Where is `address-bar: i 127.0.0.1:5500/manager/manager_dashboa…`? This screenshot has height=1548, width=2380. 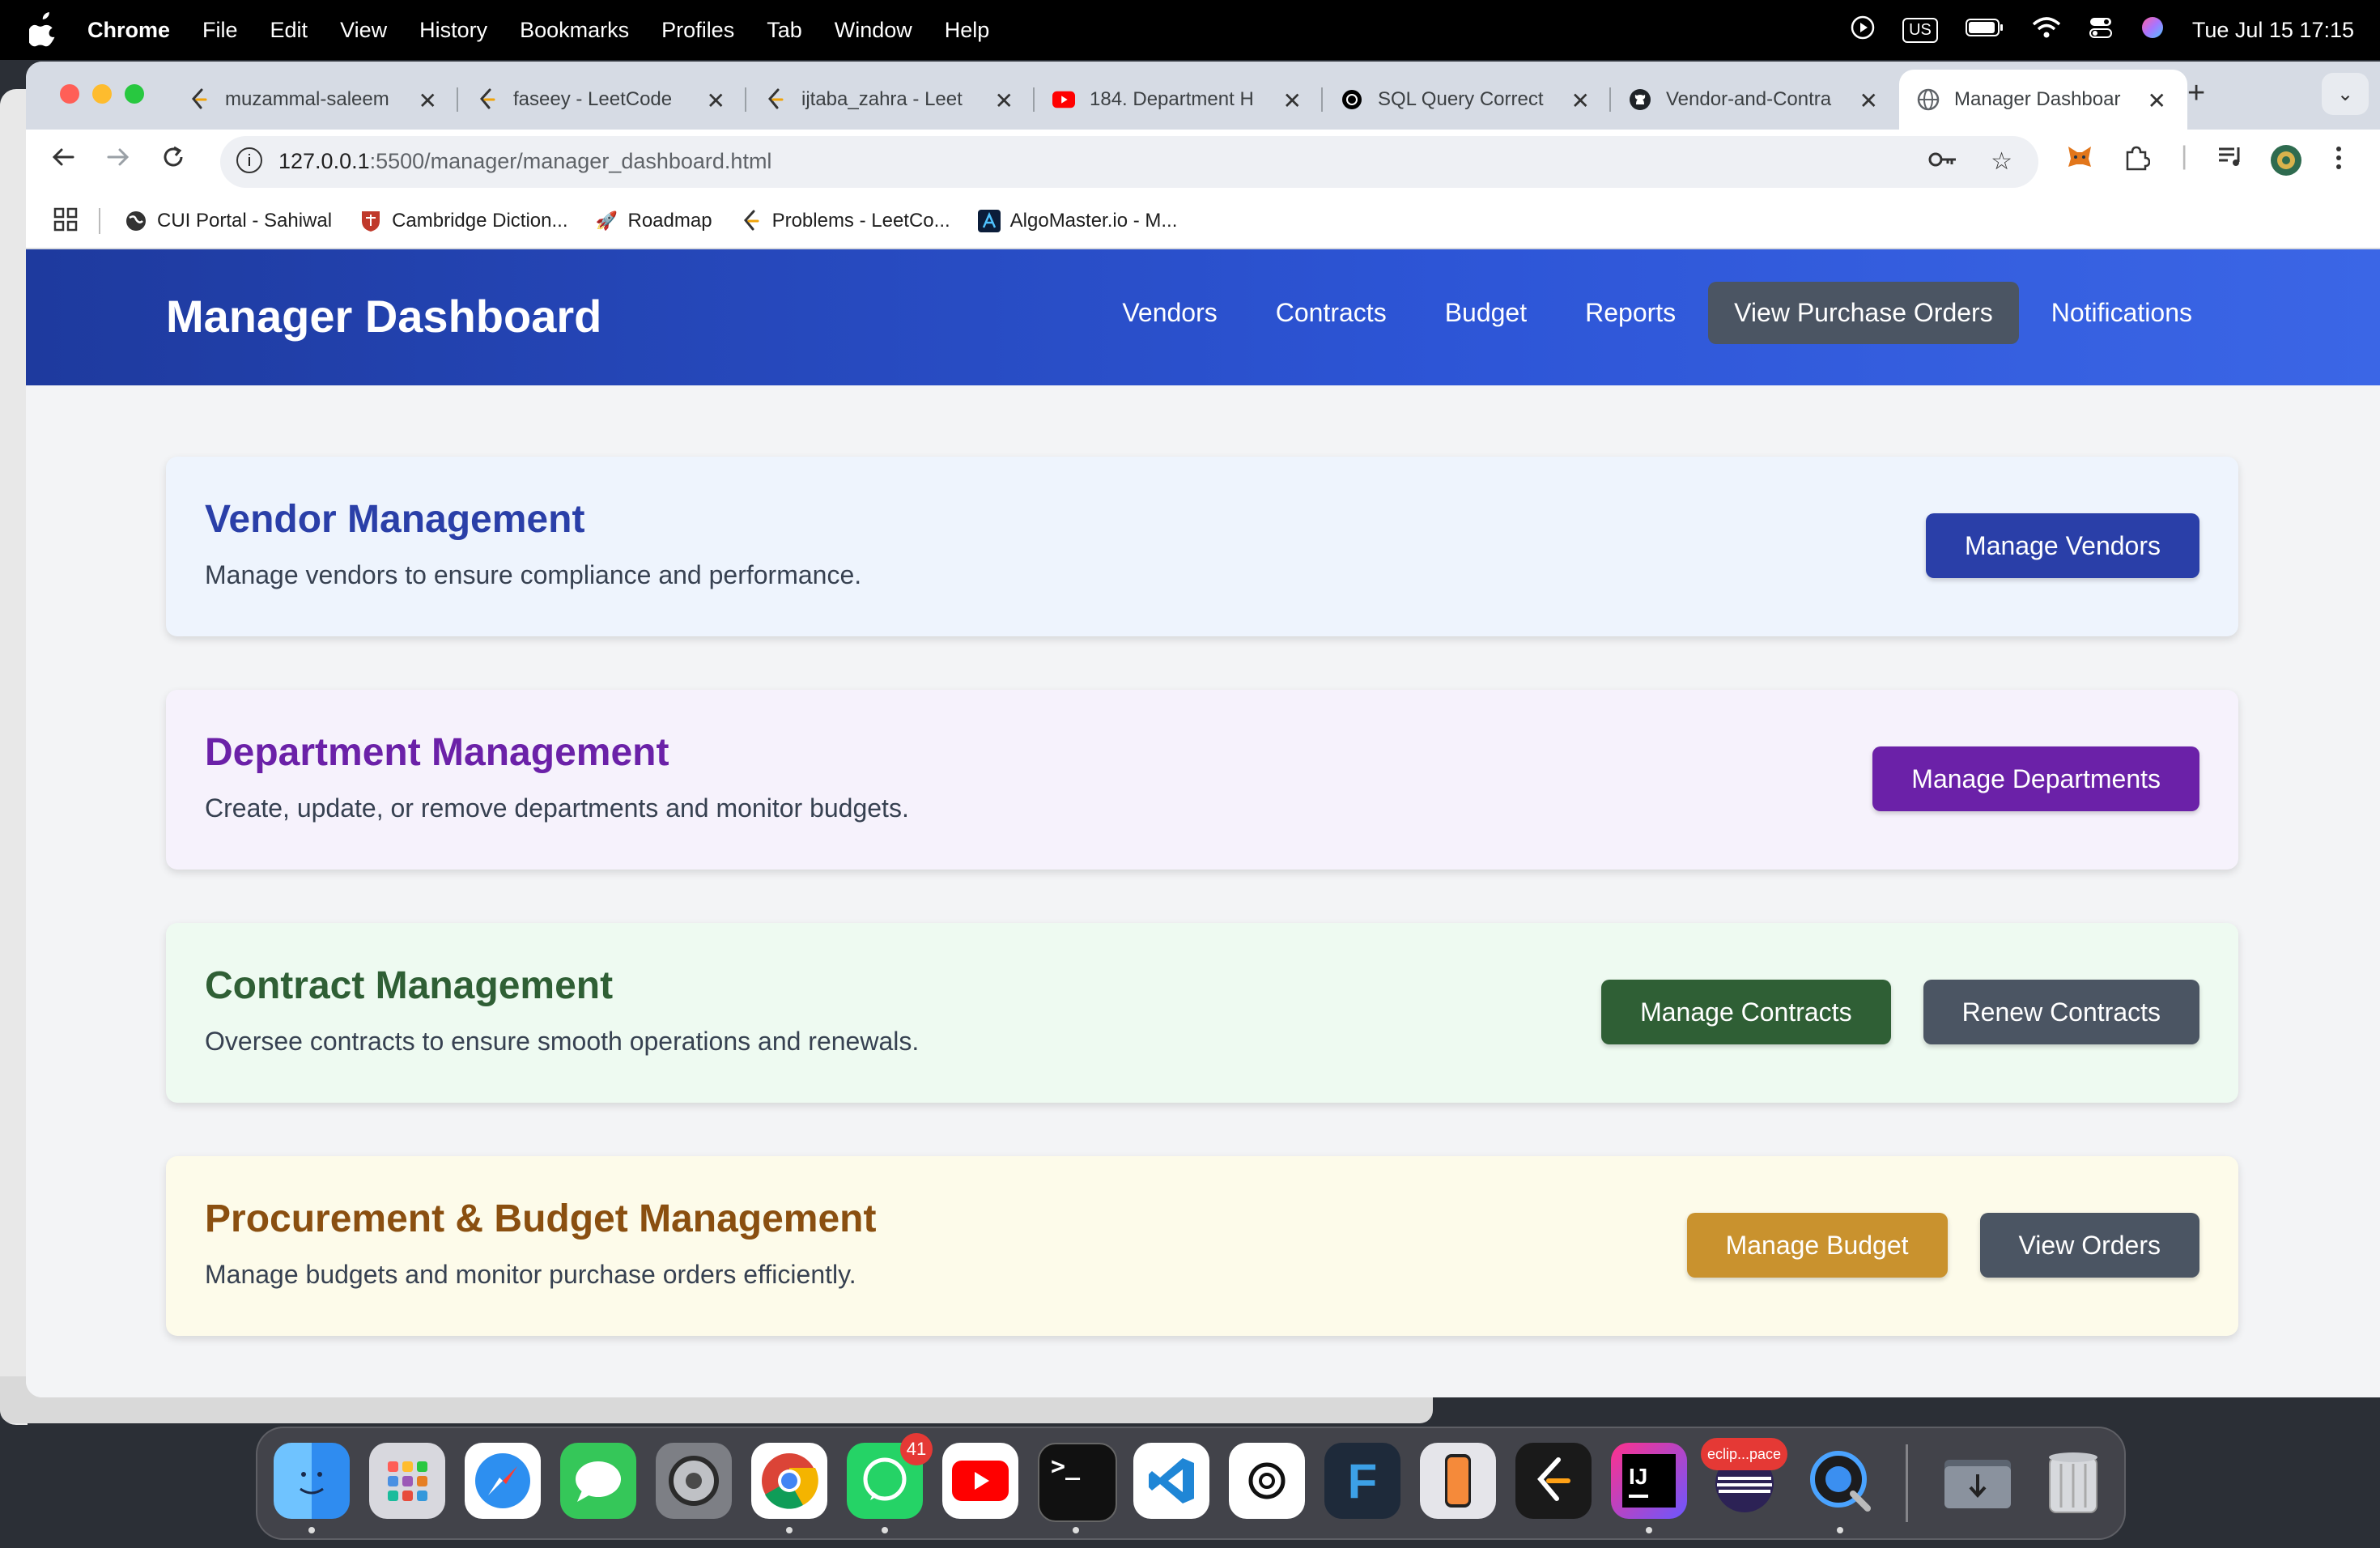
address-bar: i 127.0.0.1:5500/manager/manager_dashboa… is located at coordinates (1129, 162).